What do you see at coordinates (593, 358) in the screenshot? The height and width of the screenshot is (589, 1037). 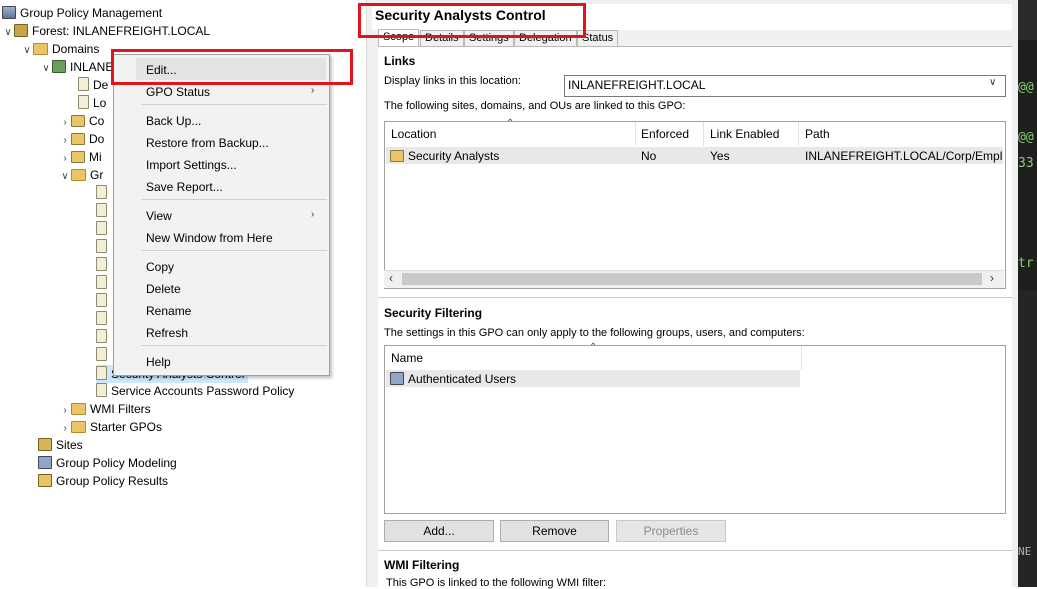 I see `col-name: Name` at bounding box center [593, 358].